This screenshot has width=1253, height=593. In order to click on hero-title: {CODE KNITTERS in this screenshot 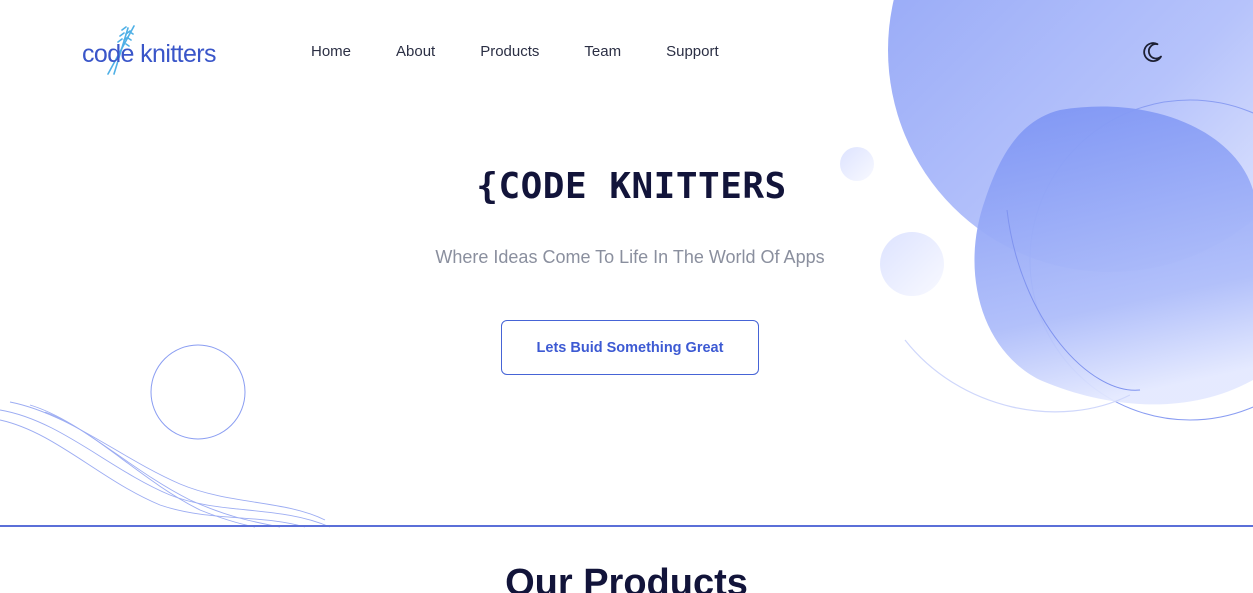, I will do `click(631, 186)`.